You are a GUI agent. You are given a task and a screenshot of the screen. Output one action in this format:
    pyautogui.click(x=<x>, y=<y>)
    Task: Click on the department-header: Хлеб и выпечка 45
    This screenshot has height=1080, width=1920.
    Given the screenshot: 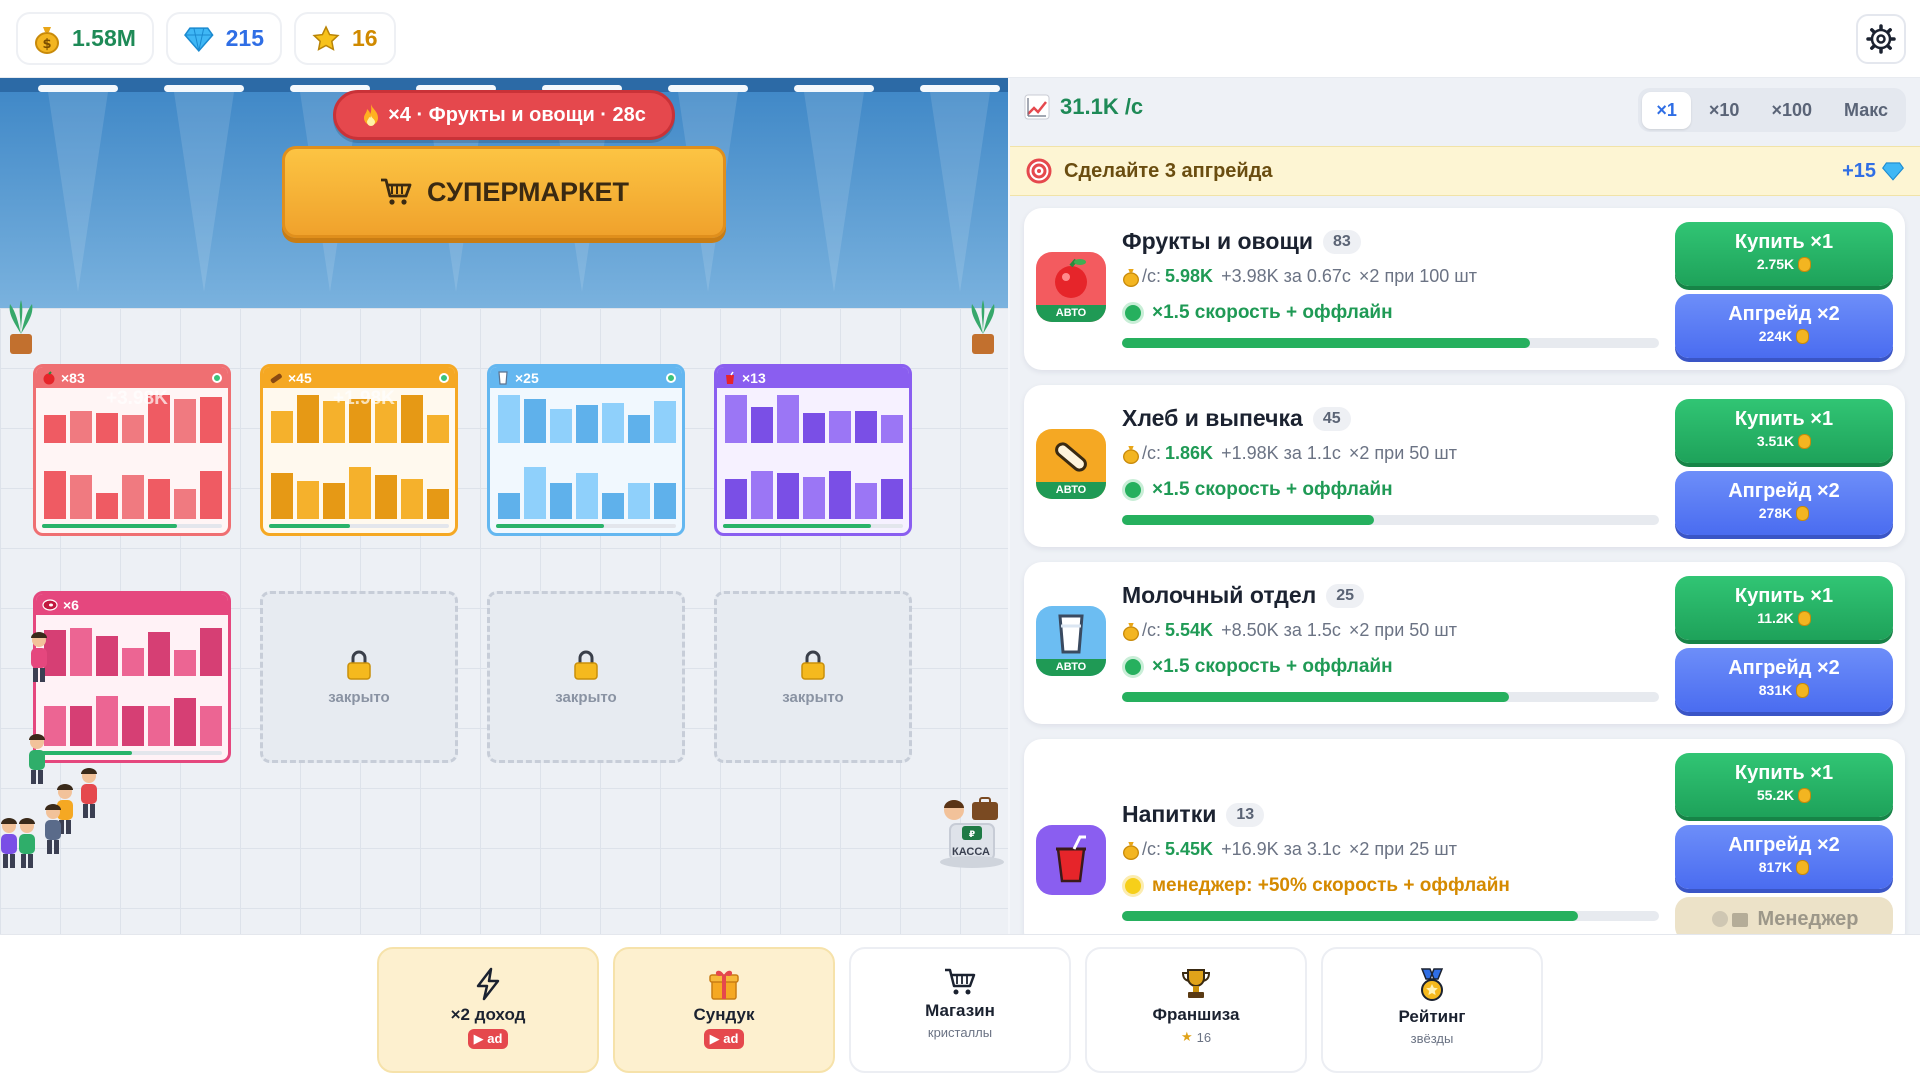 What is the action you would take?
    pyautogui.click(x=1236, y=418)
    